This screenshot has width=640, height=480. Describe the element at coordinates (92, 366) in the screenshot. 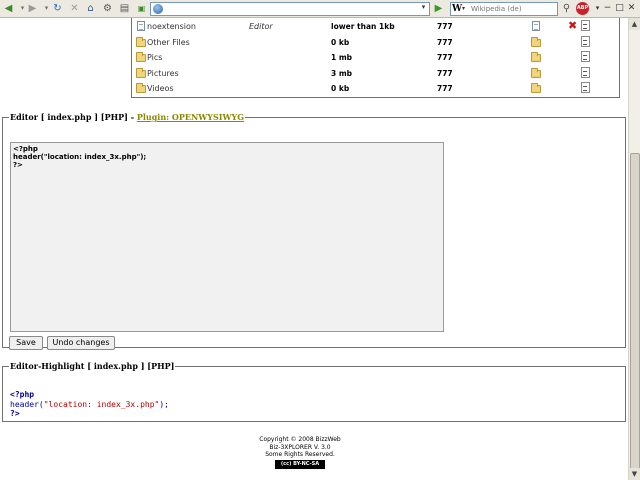

I see `highlight-legend: Editor-Highlight [ index.php ] [PHP]` at that location.